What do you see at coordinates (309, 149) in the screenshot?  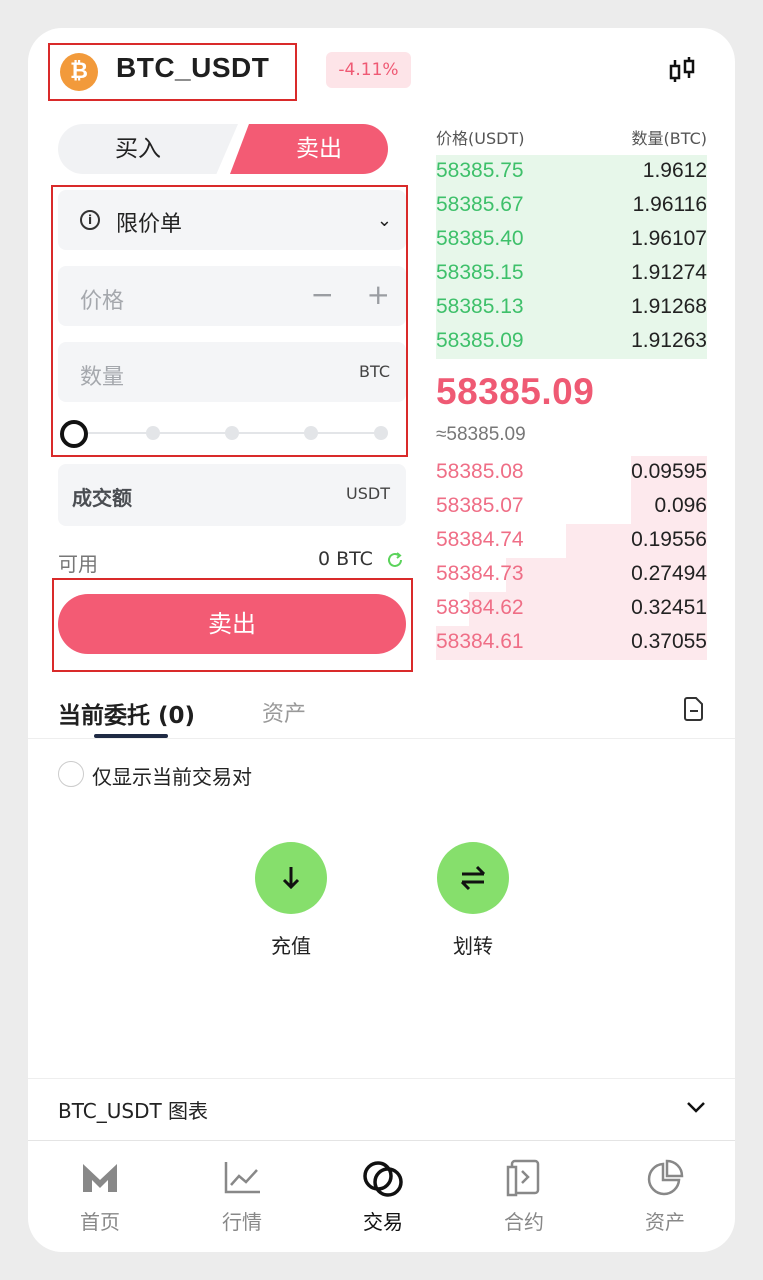 I see `sell-tab: 卖出` at bounding box center [309, 149].